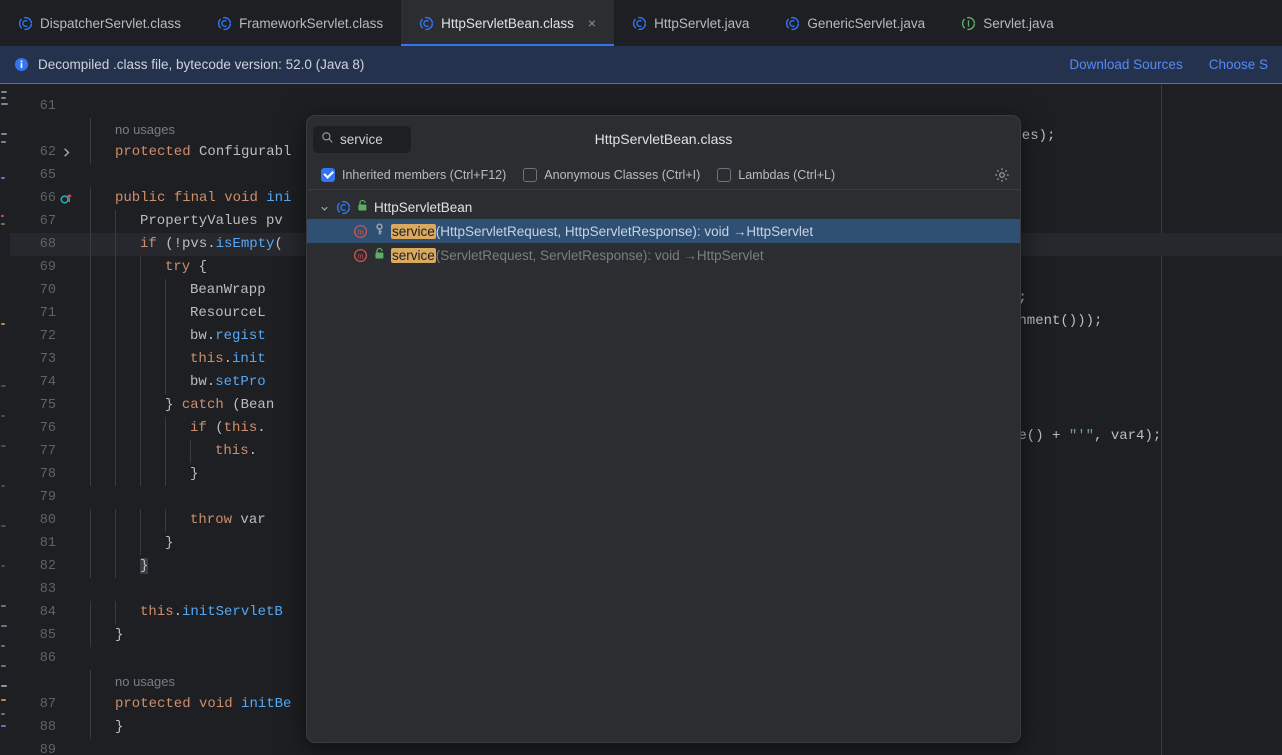 This screenshot has width=1282, height=755. What do you see at coordinates (43, 497) in the screenshot?
I see `gutter-row: 79` at bounding box center [43, 497].